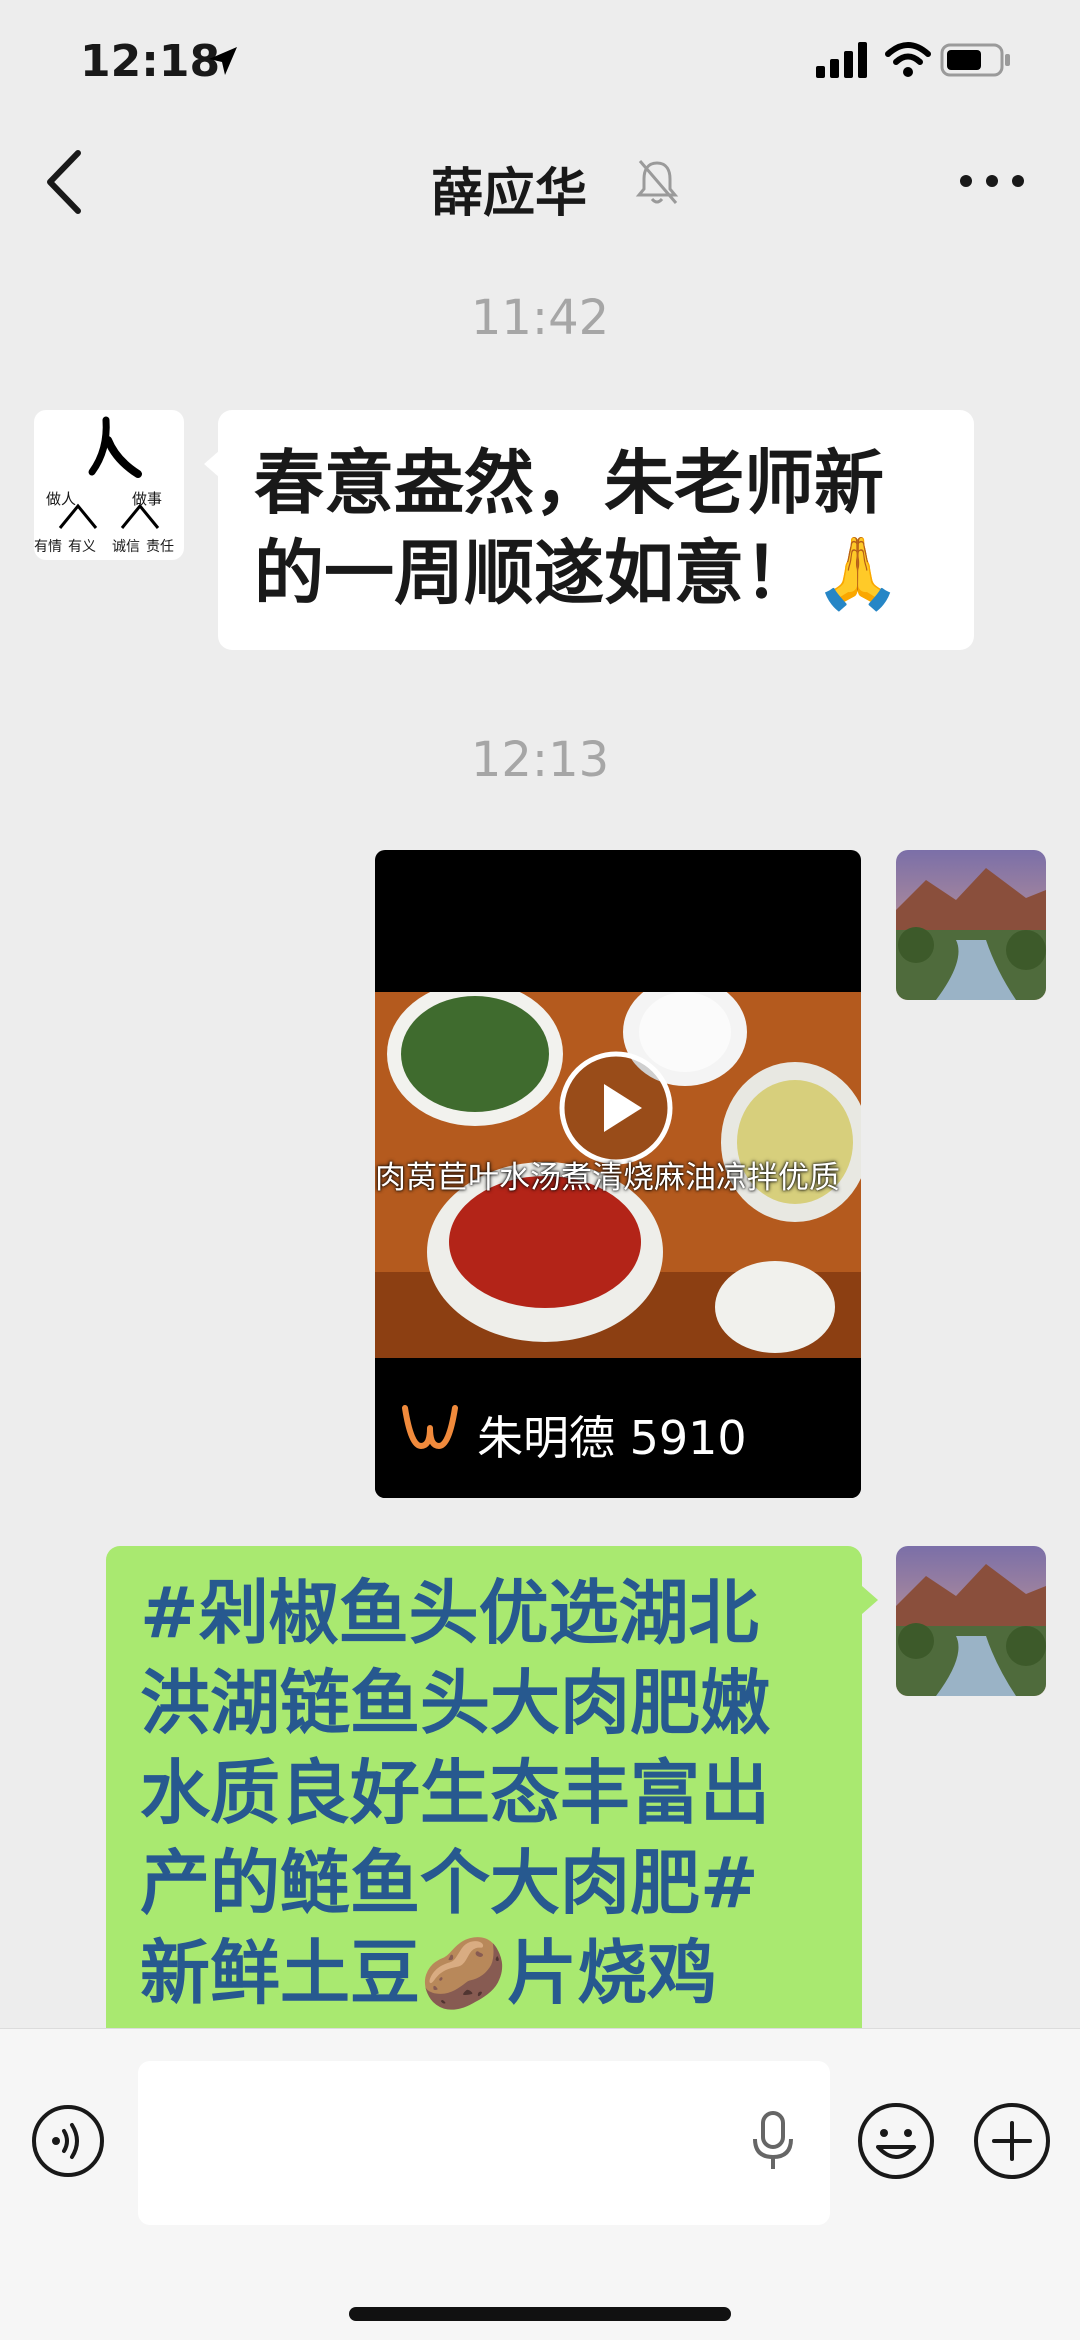 This screenshot has width=1080, height=2340. I want to click on chat-title: 薛应华, so click(540, 188).